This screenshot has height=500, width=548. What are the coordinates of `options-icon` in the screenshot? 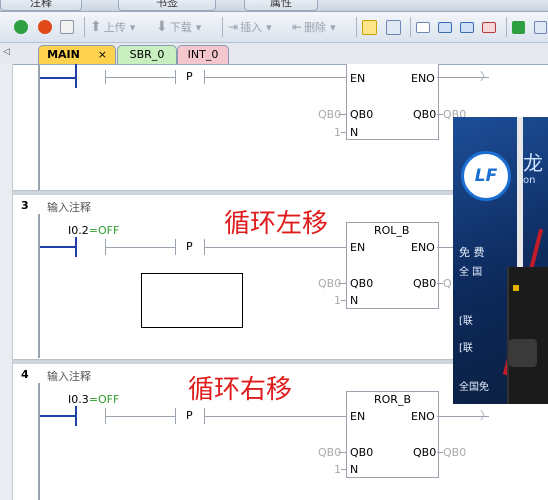 It's located at (540, 27).